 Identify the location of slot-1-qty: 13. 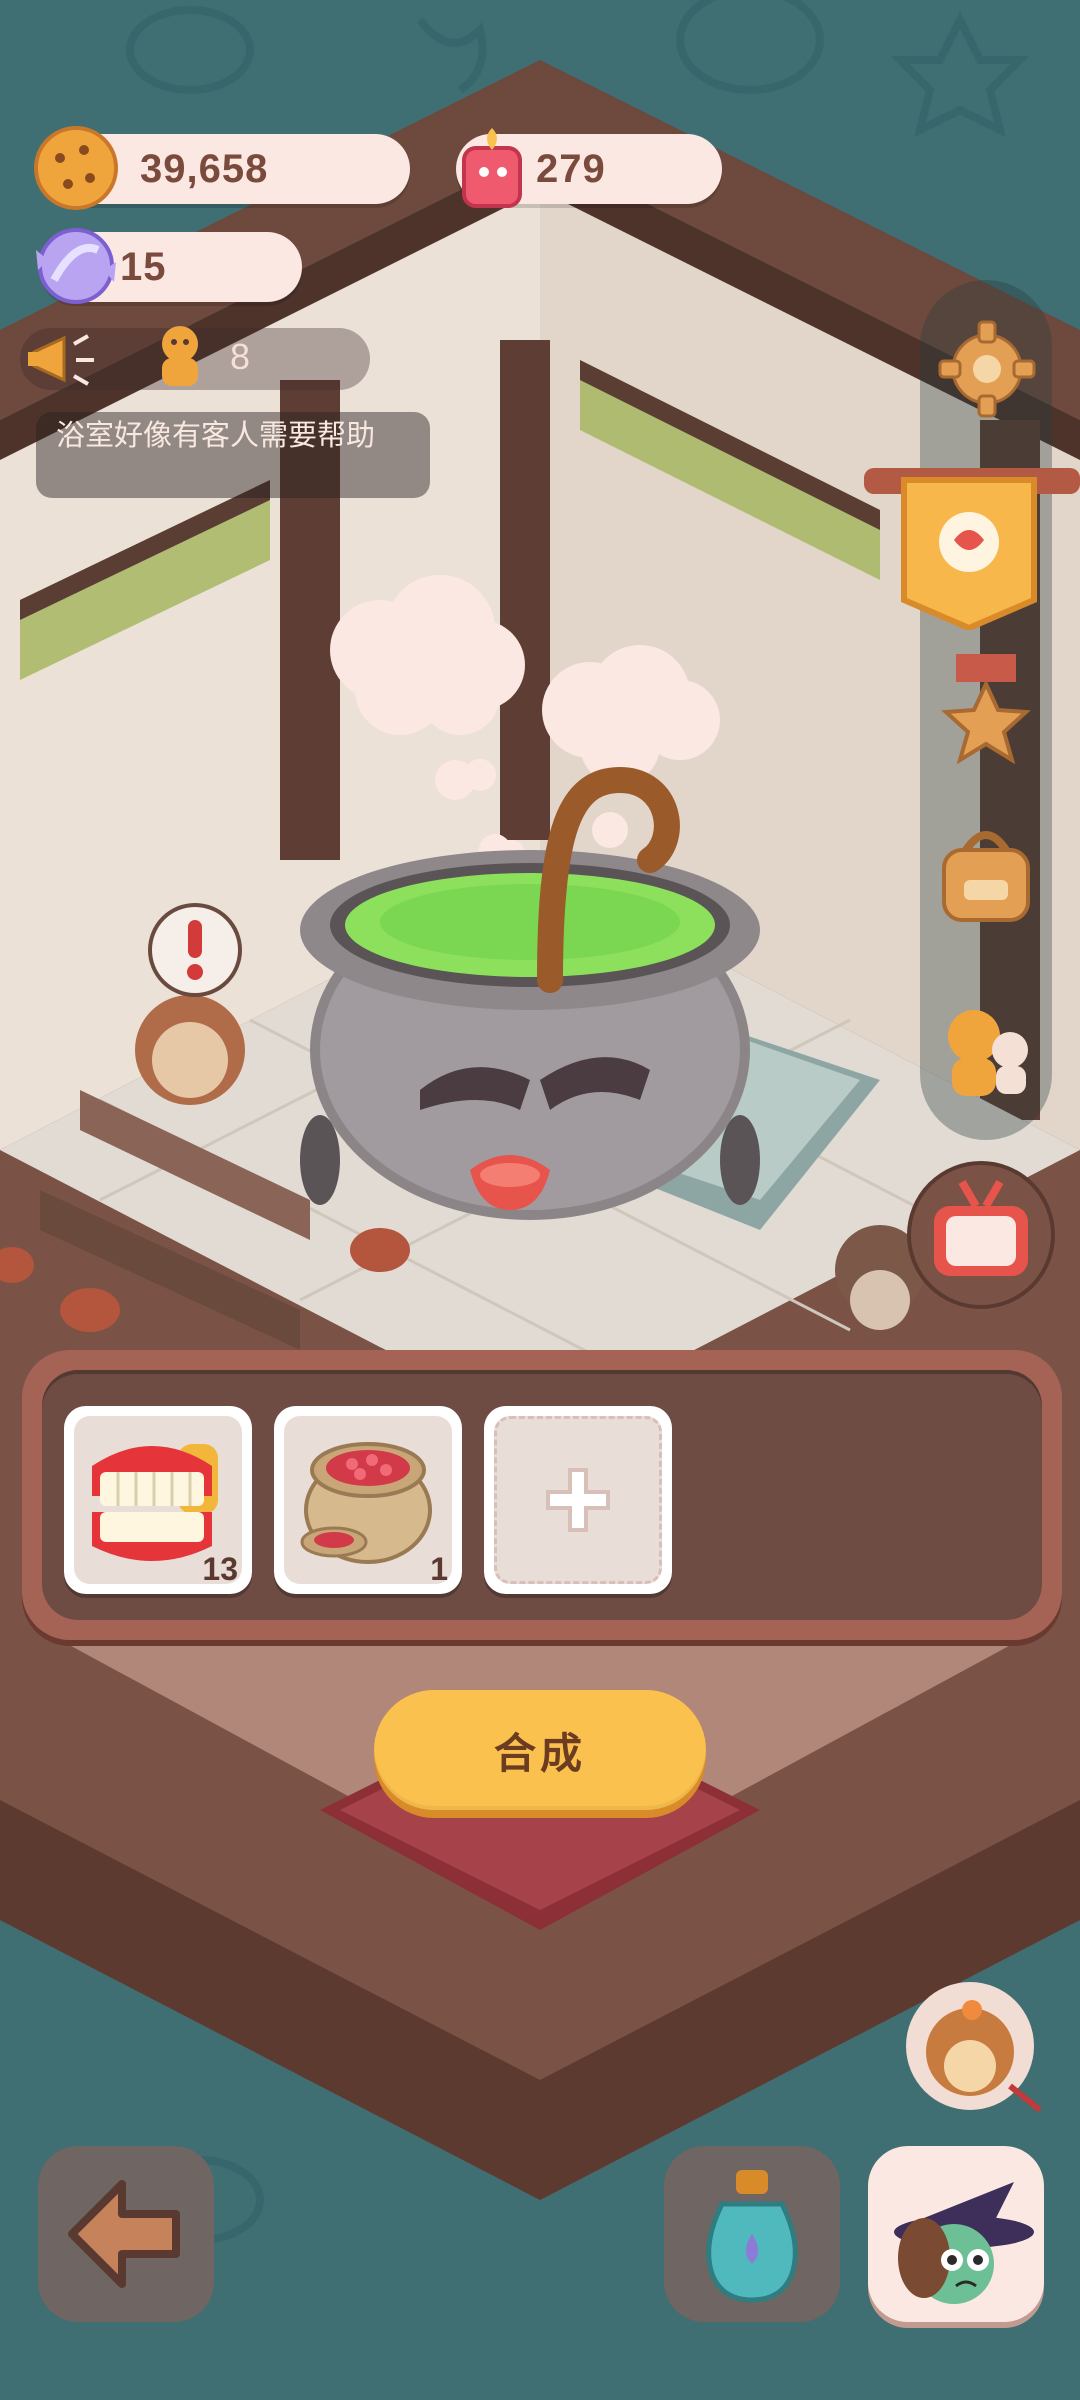
(220, 1569).